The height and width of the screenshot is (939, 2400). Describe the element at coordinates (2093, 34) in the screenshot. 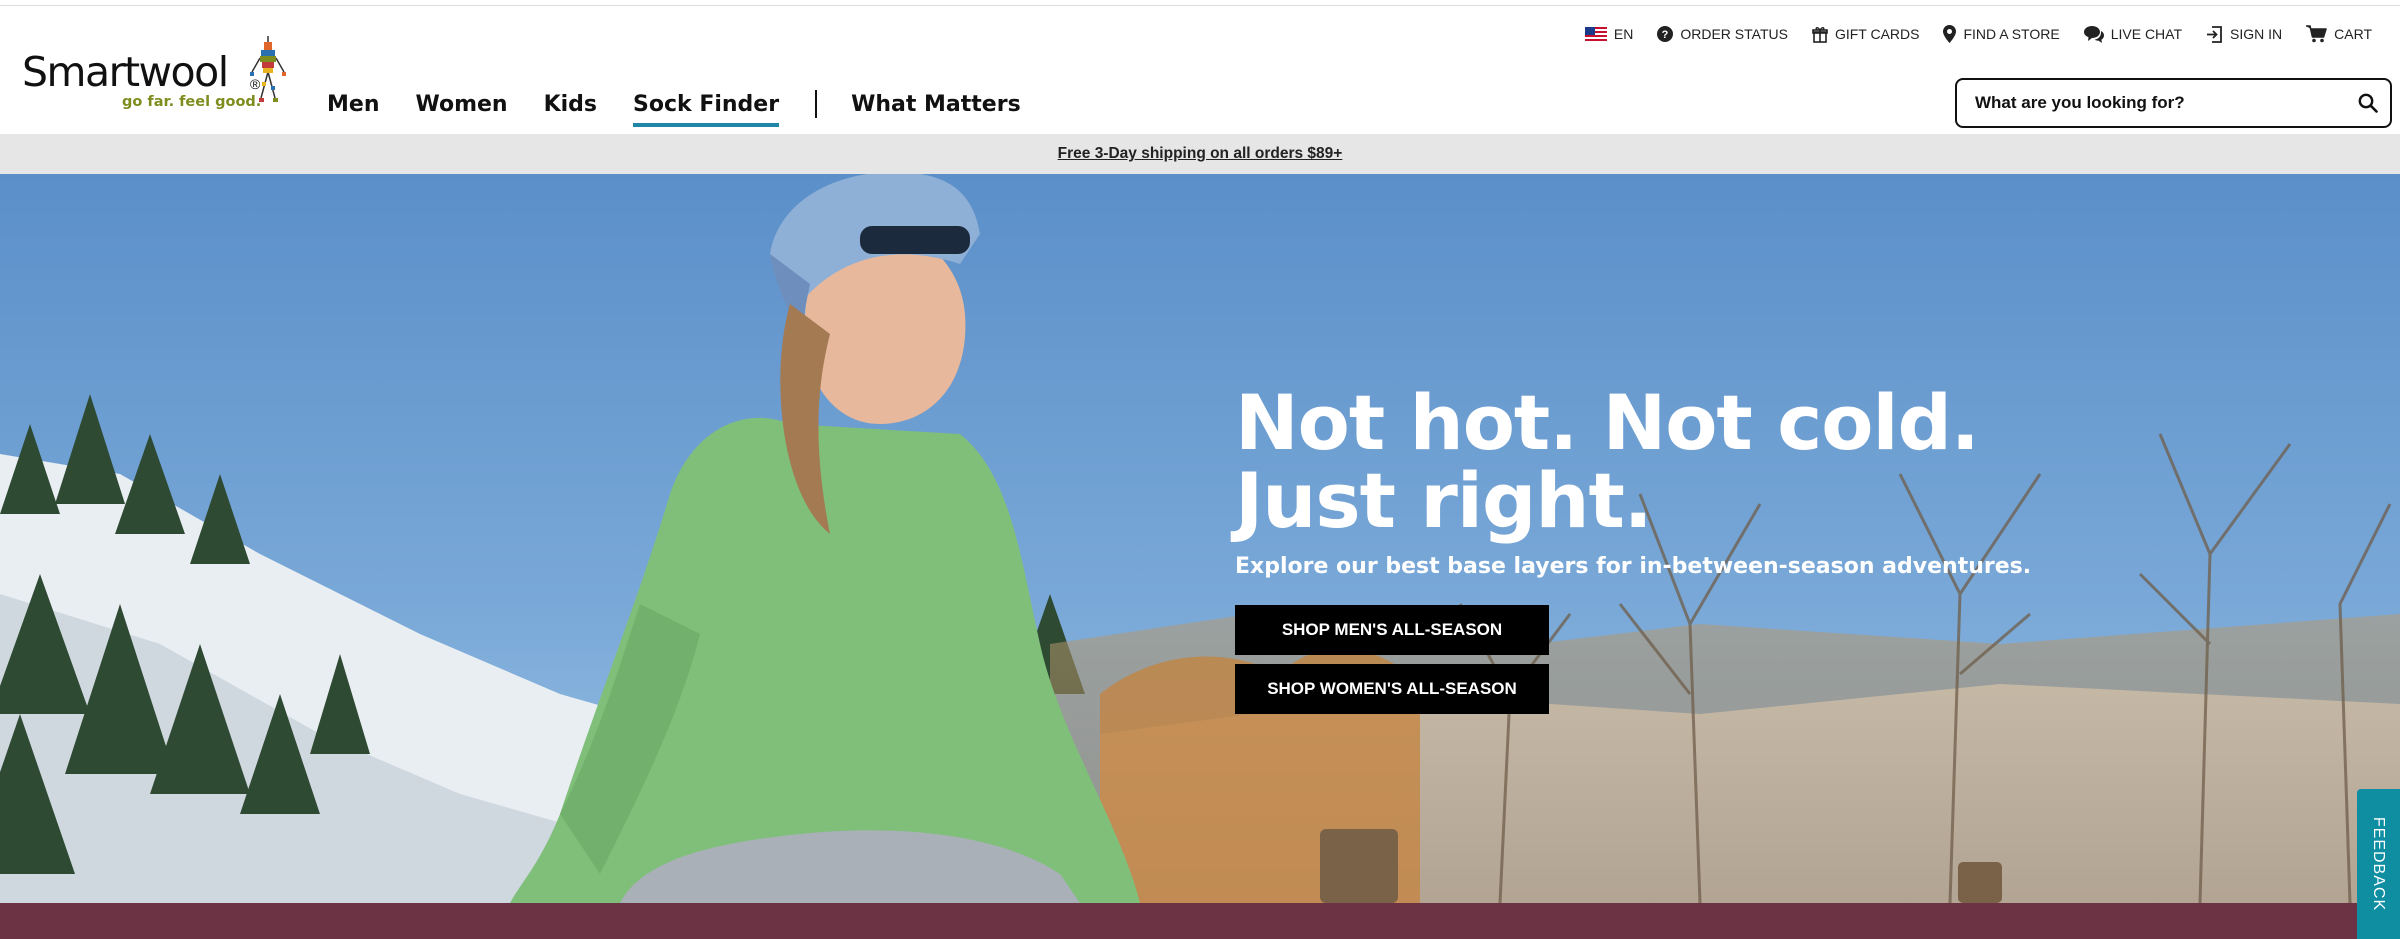

I see `chat-bubbles-icon` at that location.